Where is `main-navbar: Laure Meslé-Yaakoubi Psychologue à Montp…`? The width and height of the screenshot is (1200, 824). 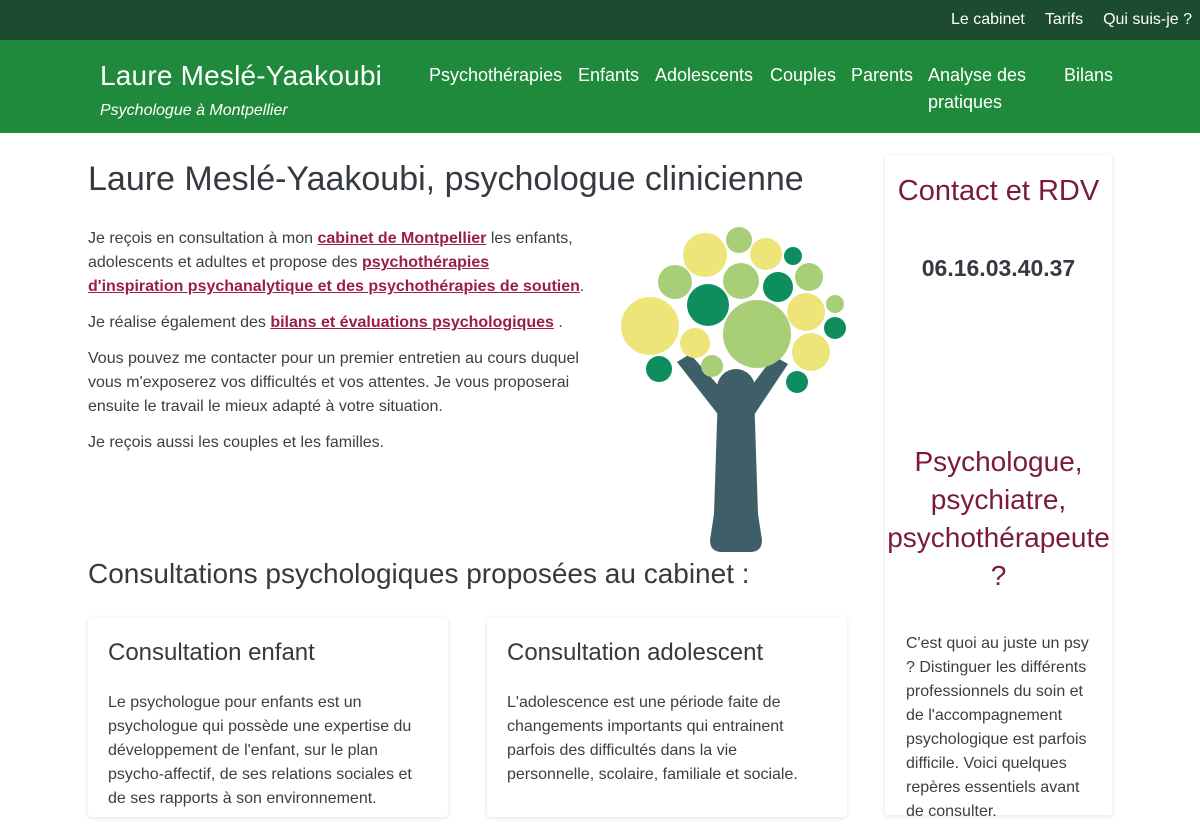 main-navbar: Laure Meslé-Yaakoubi Psychologue à Montp… is located at coordinates (600, 86).